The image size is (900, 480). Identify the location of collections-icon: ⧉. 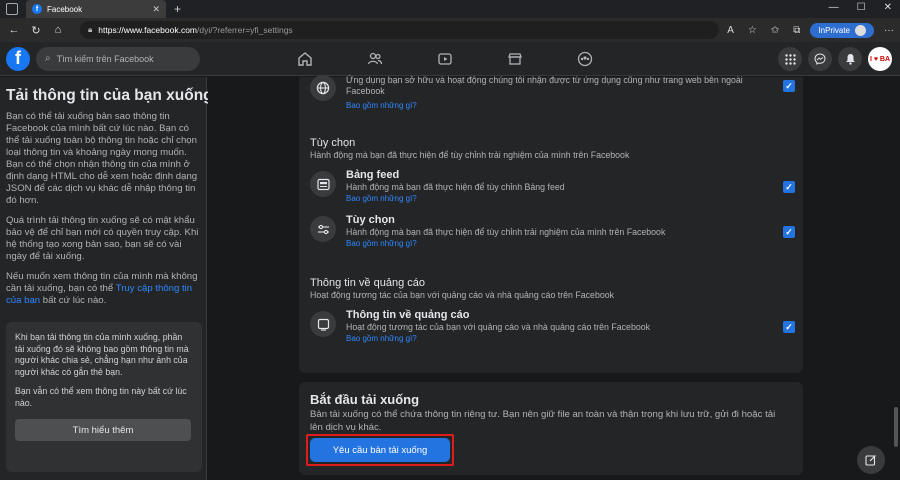
(796, 30).